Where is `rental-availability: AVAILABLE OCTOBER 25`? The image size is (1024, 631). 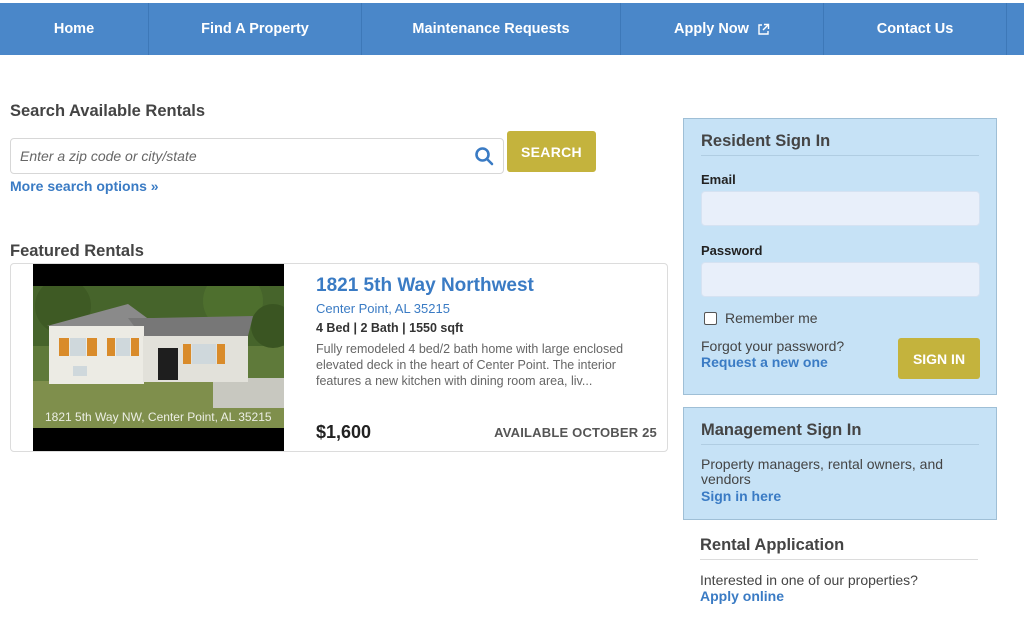 rental-availability: AVAILABLE OCTOBER 25 is located at coordinates (575, 432).